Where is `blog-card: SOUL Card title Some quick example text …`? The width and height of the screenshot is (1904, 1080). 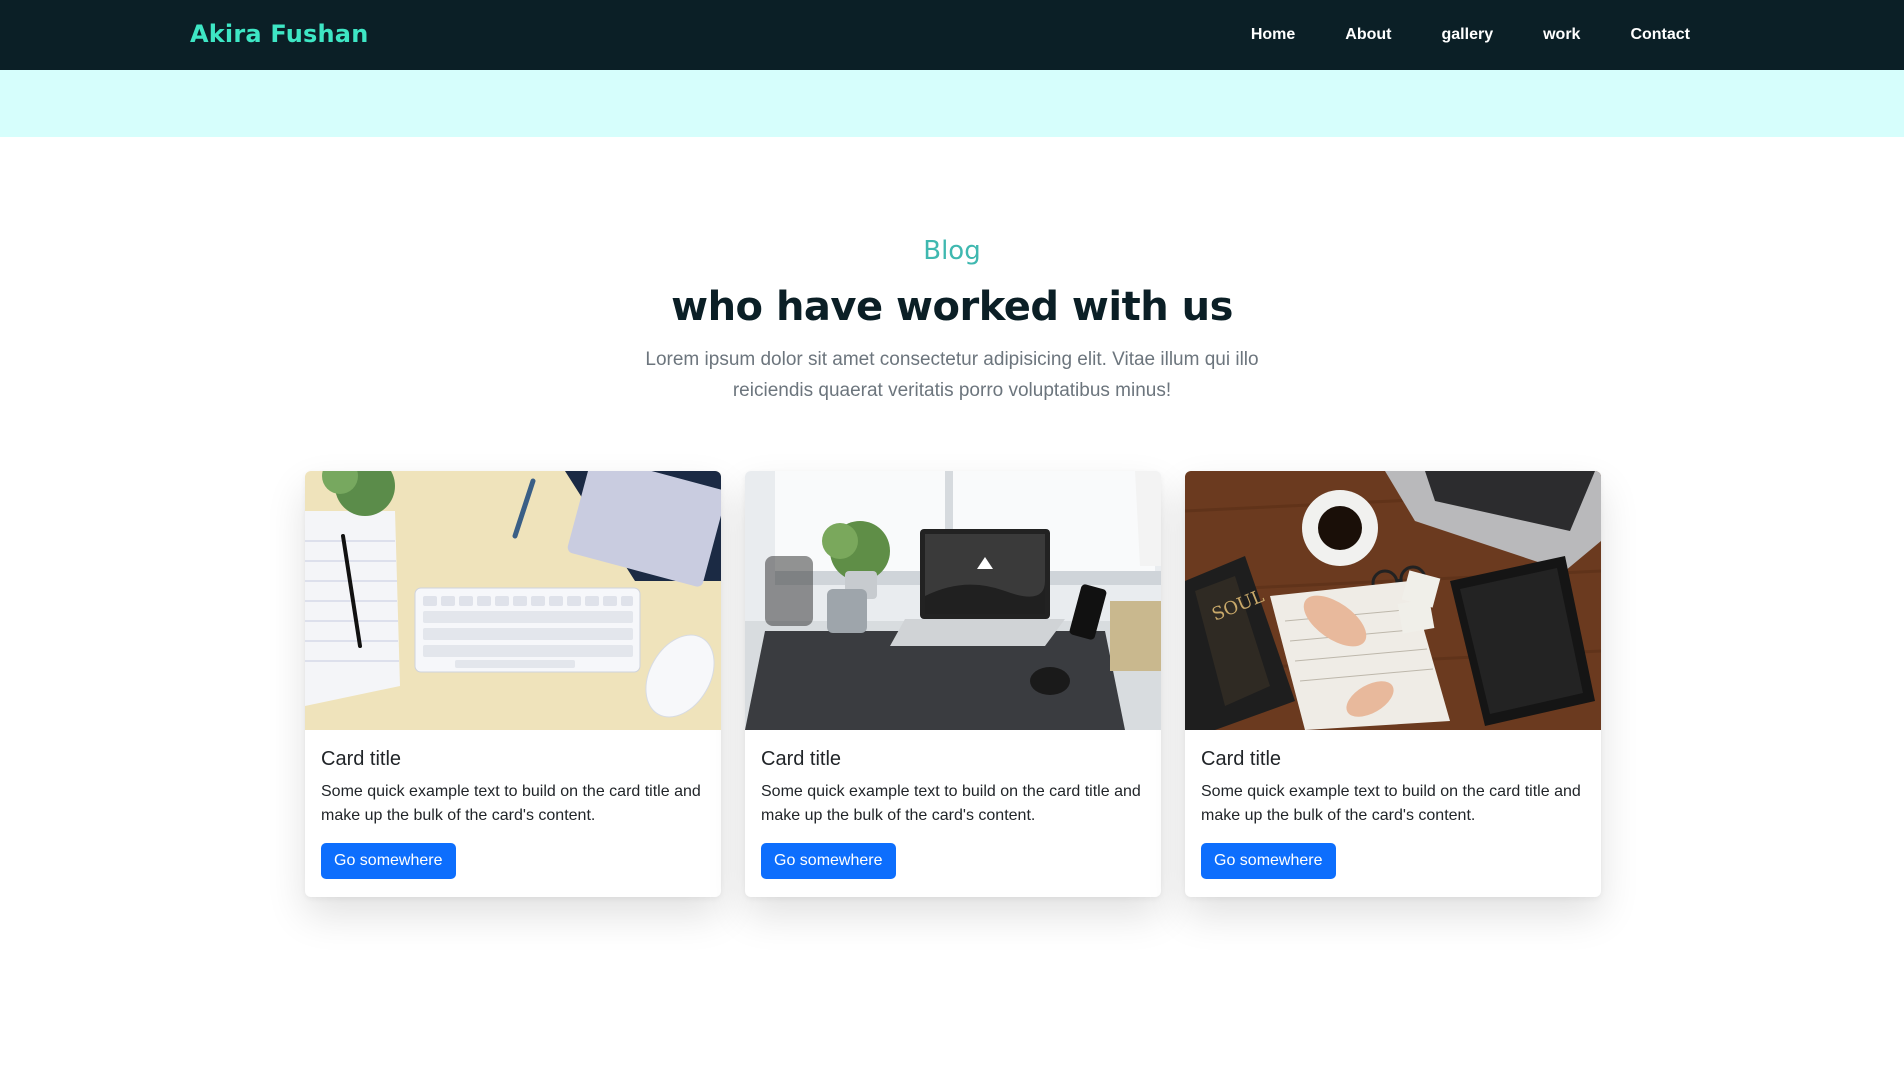 blog-card: SOUL Card title Some quick example text … is located at coordinates (1393, 684).